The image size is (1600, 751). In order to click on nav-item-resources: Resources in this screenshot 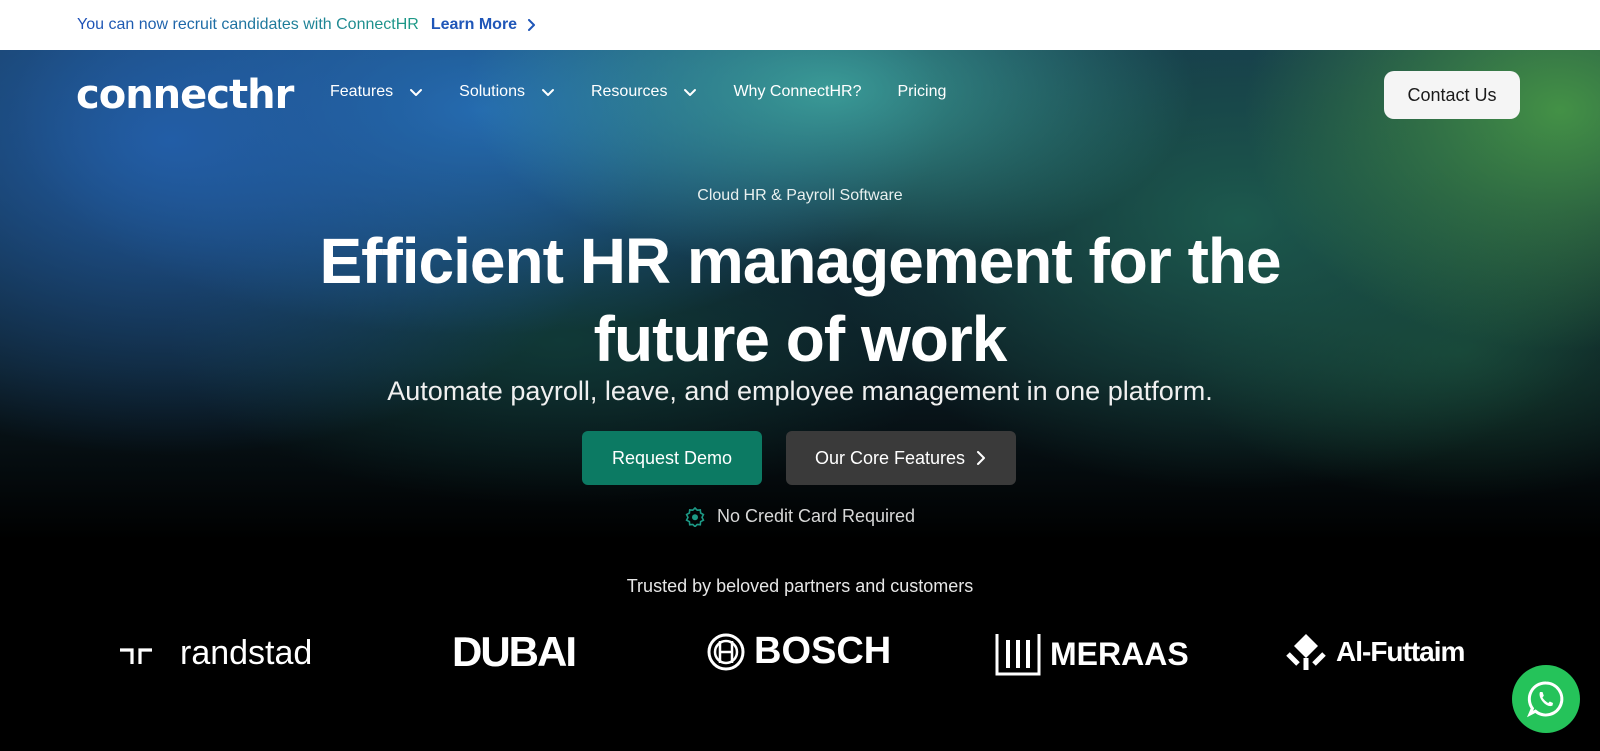, I will do `click(644, 92)`.